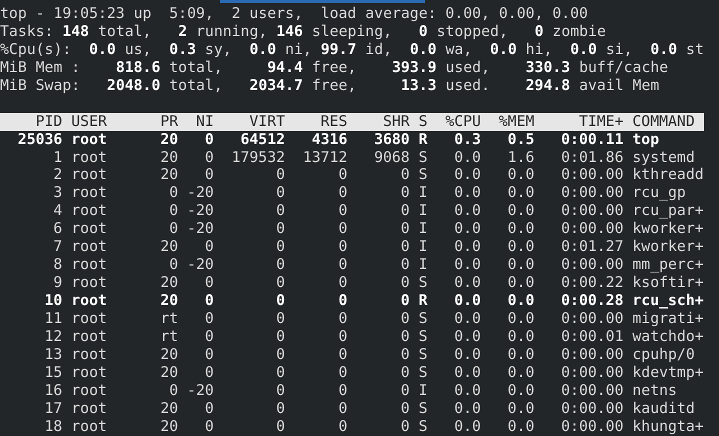  Describe the element at coordinates (423, 193) in the screenshot. I see `table-cell: I` at that location.